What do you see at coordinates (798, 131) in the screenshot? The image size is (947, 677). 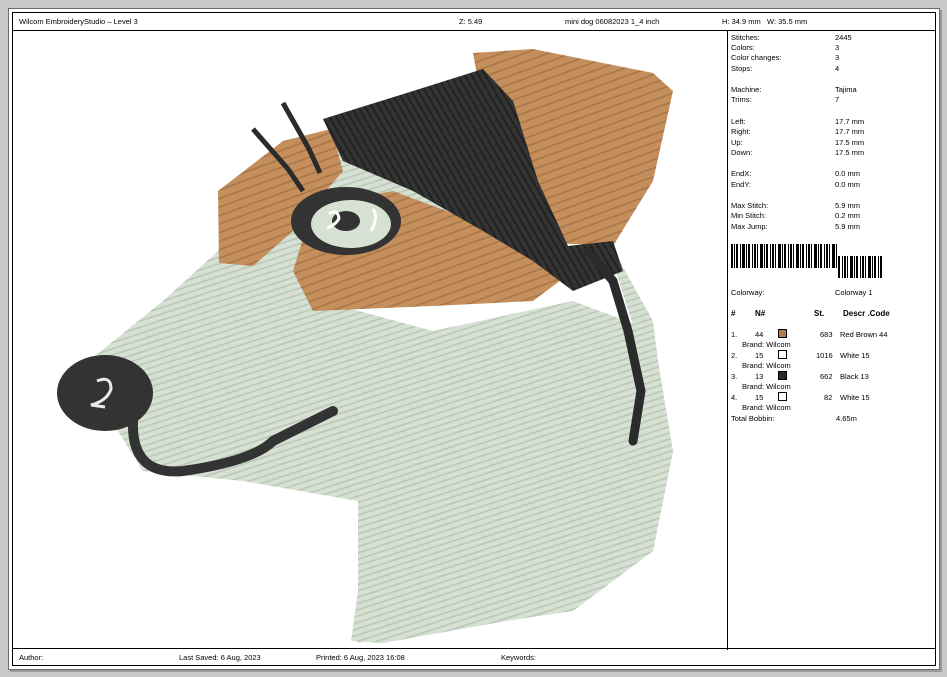 I see `stat-row: Right: 17.7 mm` at bounding box center [798, 131].